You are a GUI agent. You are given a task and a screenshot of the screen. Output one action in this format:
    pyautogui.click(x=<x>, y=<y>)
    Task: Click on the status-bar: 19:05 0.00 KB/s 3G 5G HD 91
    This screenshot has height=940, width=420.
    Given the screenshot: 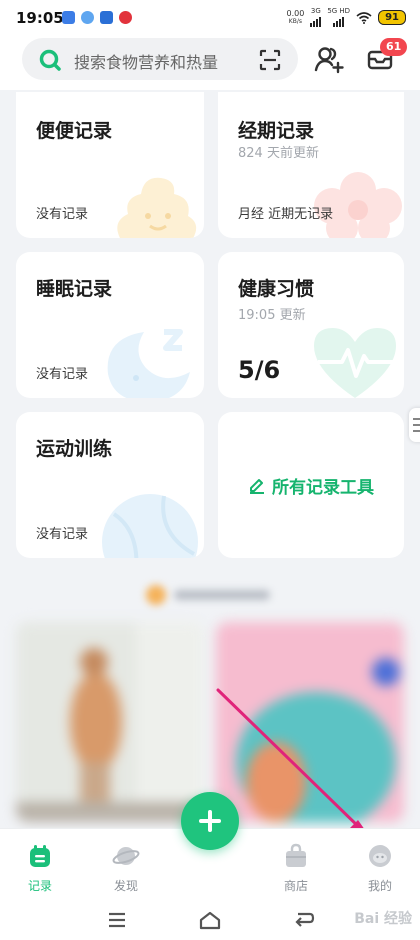 What is the action you would take?
    pyautogui.click(x=210, y=17)
    